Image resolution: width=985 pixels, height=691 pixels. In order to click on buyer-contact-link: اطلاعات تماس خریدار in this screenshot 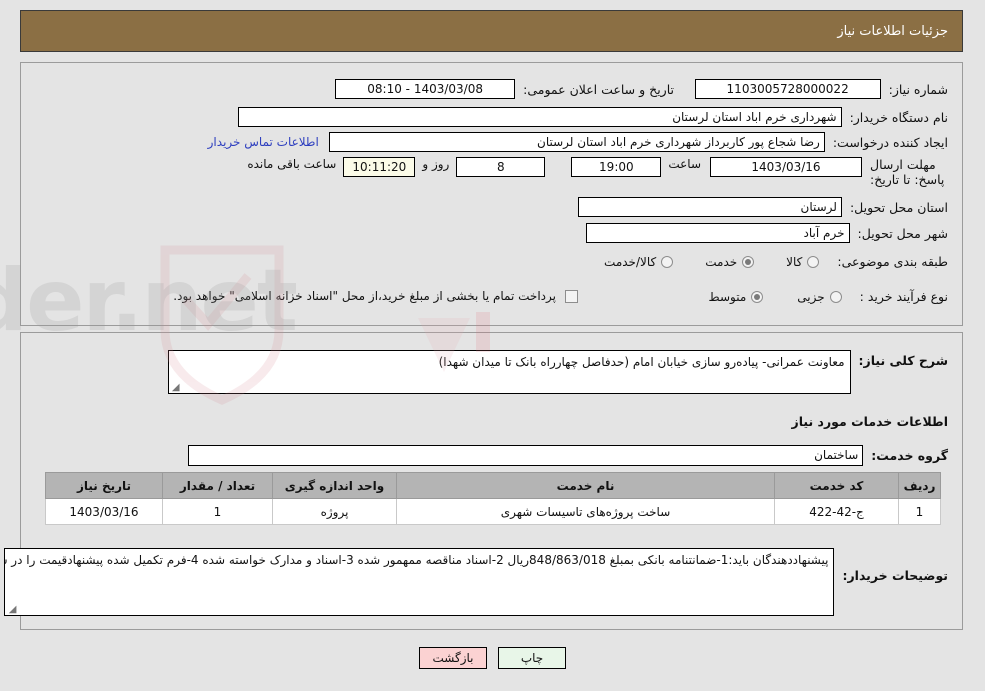, I will do `click(263, 142)`.